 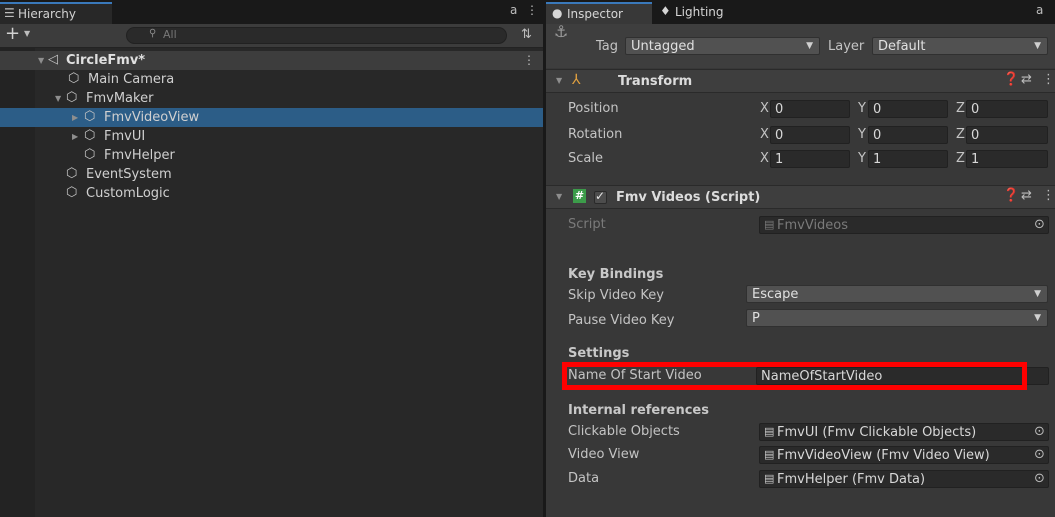 What do you see at coordinates (271, 174) in the screenshot?
I see `hierarchy-item-eventsystem: ⬡ EventSystem` at bounding box center [271, 174].